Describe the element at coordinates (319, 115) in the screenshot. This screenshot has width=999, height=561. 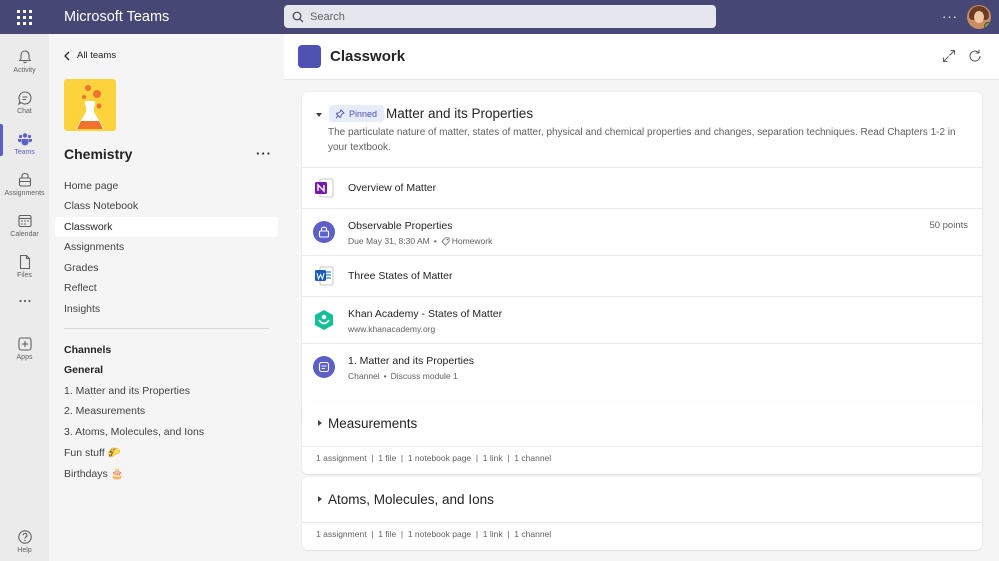
I see `collapse-caret-icon` at that location.